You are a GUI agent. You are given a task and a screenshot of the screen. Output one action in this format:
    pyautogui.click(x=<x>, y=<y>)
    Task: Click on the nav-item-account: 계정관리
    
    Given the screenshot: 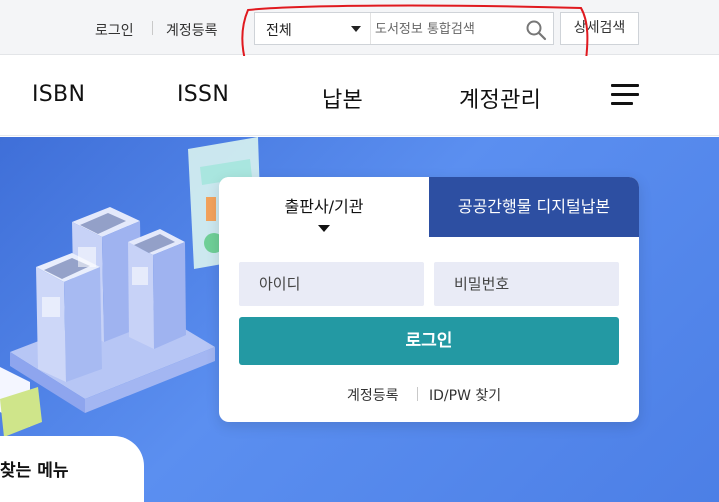 What is the action you would take?
    pyautogui.click(x=500, y=98)
    